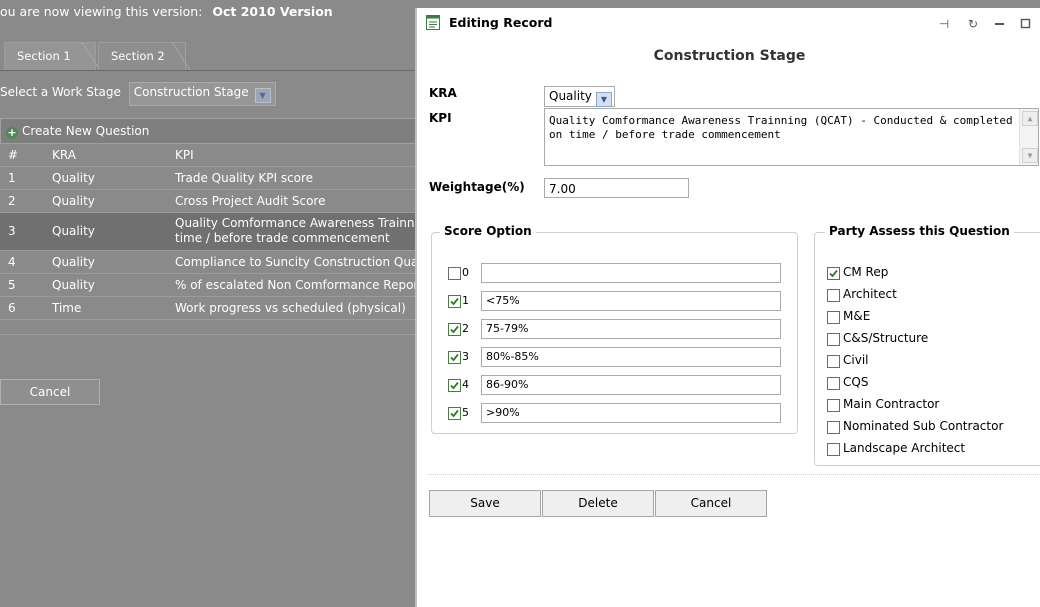  I want to click on party-label: CQS, so click(856, 382).